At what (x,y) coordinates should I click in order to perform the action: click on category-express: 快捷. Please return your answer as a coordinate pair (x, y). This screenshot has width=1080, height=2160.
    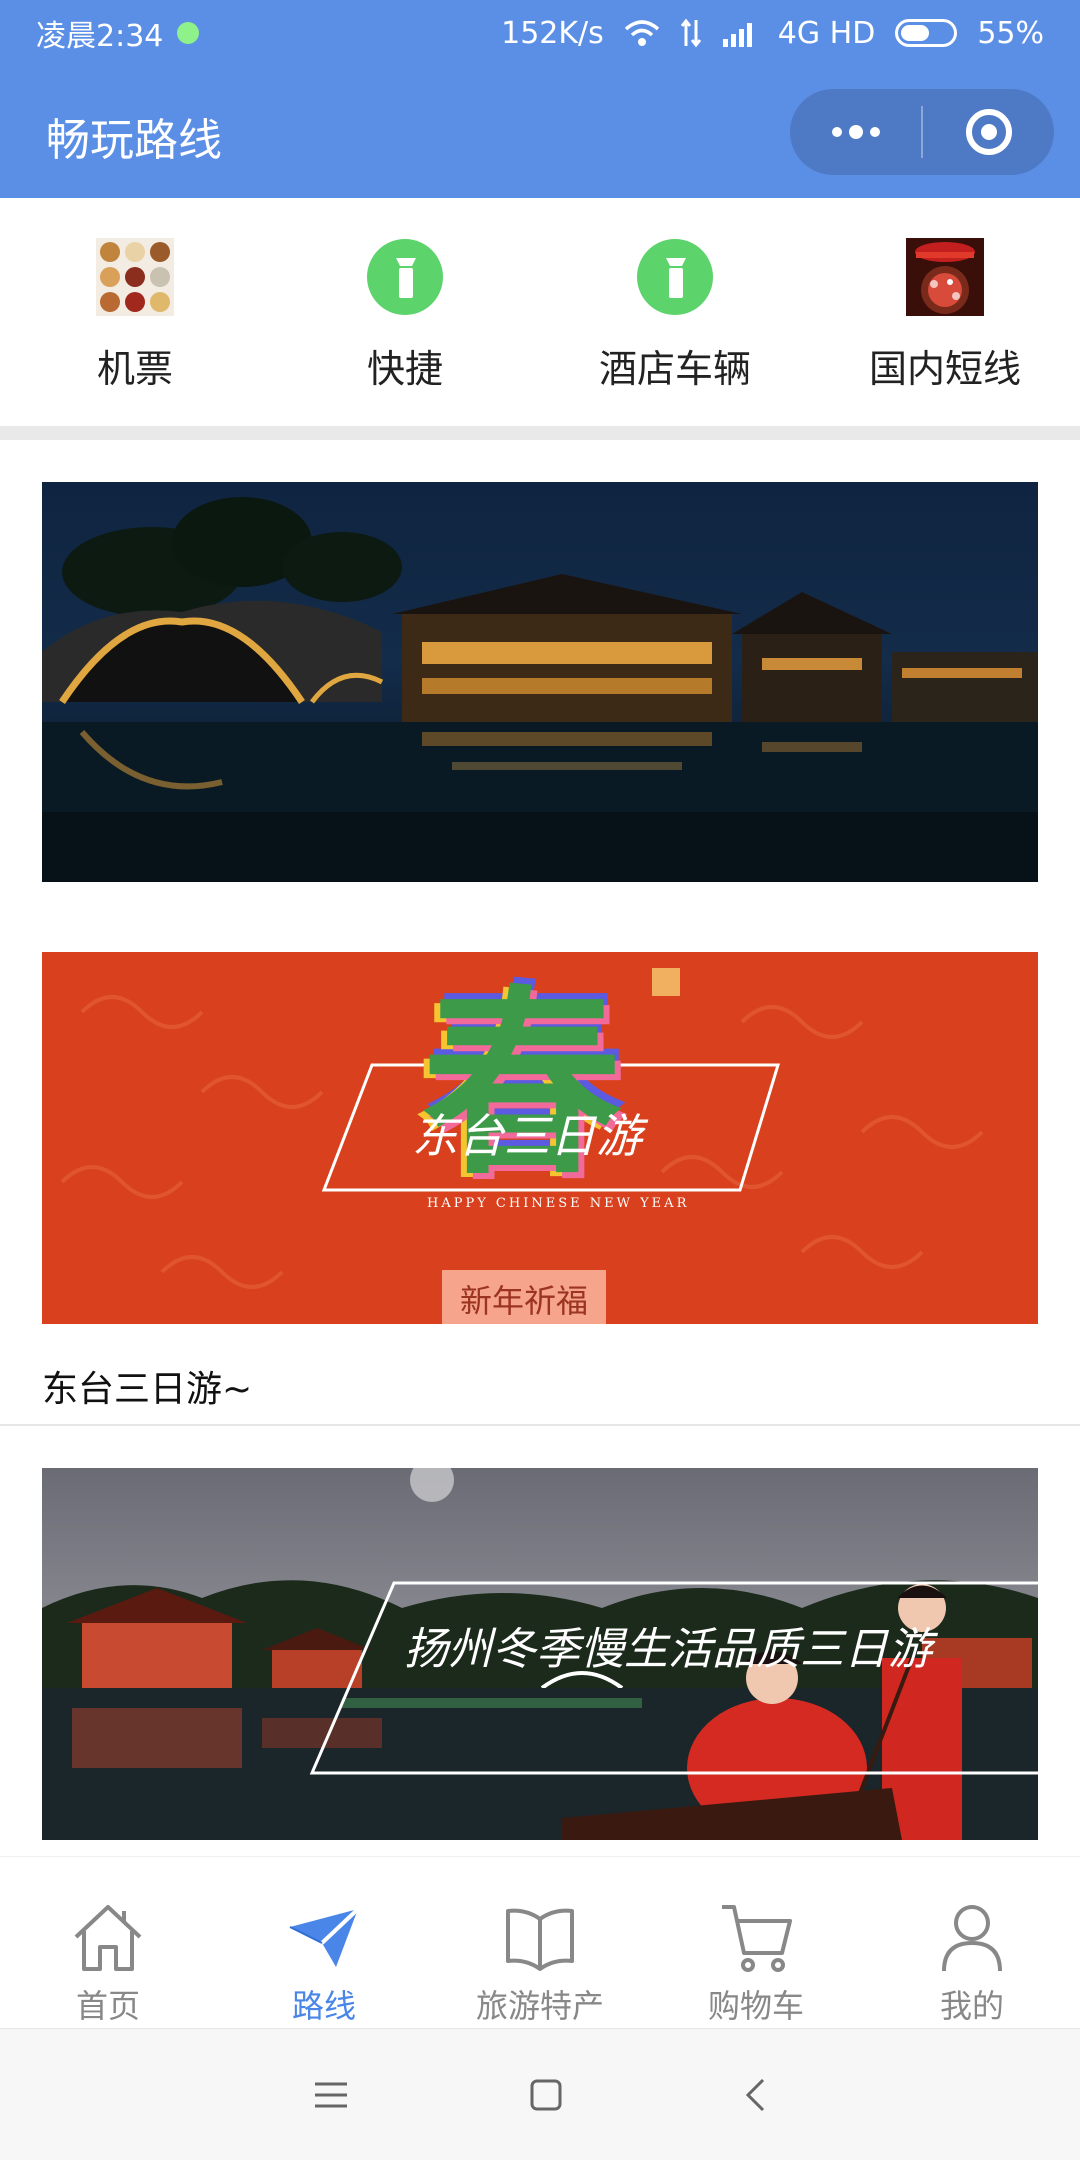
    Looking at the image, I should click on (405, 313).